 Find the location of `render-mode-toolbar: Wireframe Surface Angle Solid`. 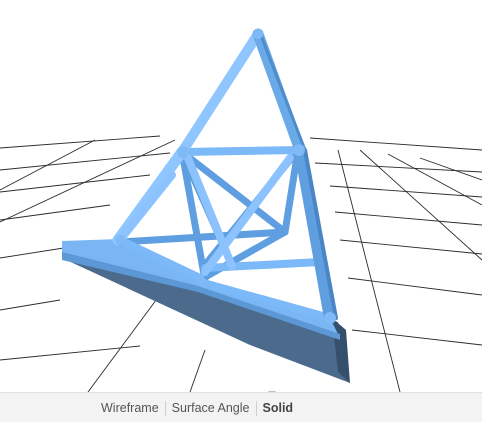

render-mode-toolbar: Wireframe Surface Angle Solid is located at coordinates (241, 407).